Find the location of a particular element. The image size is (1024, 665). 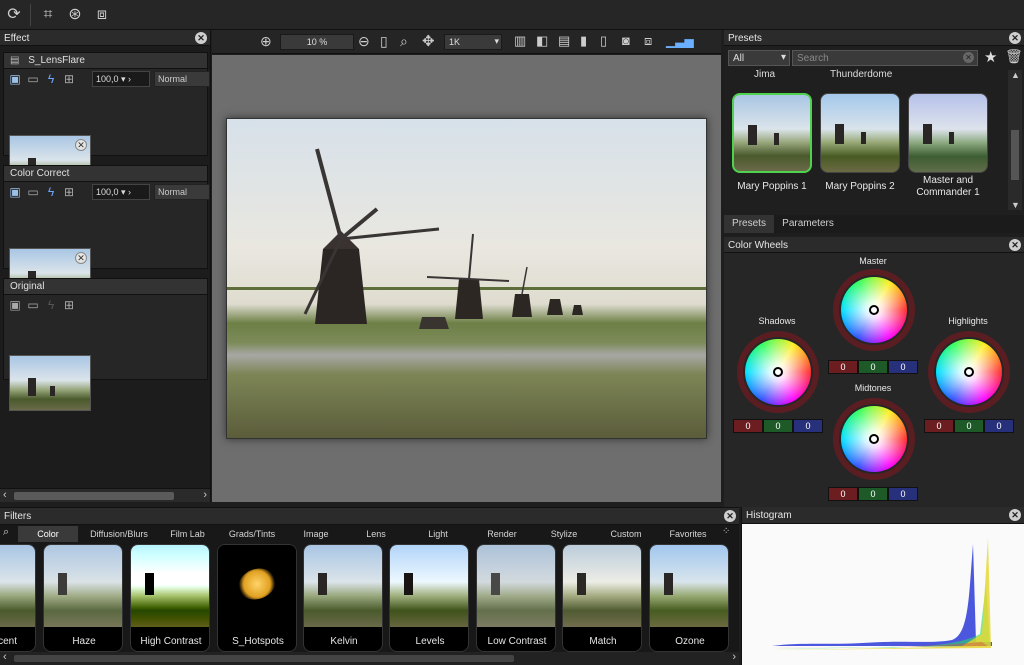

zoom-out-icon: ⊖ is located at coordinates (364, 41).